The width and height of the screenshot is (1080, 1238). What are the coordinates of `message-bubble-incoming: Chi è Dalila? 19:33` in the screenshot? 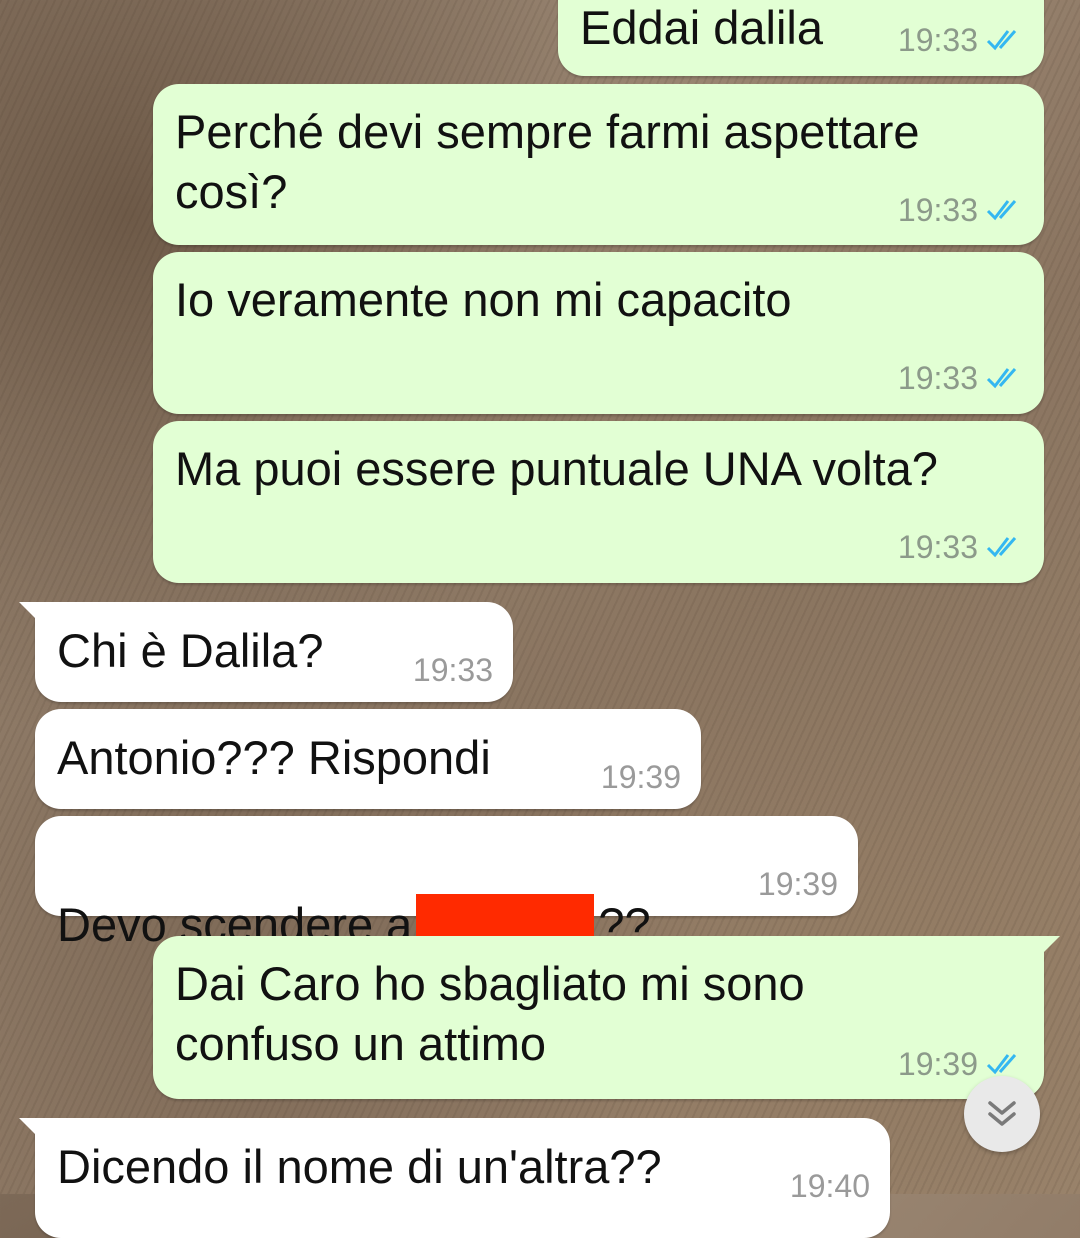 It's located at (266, 652).